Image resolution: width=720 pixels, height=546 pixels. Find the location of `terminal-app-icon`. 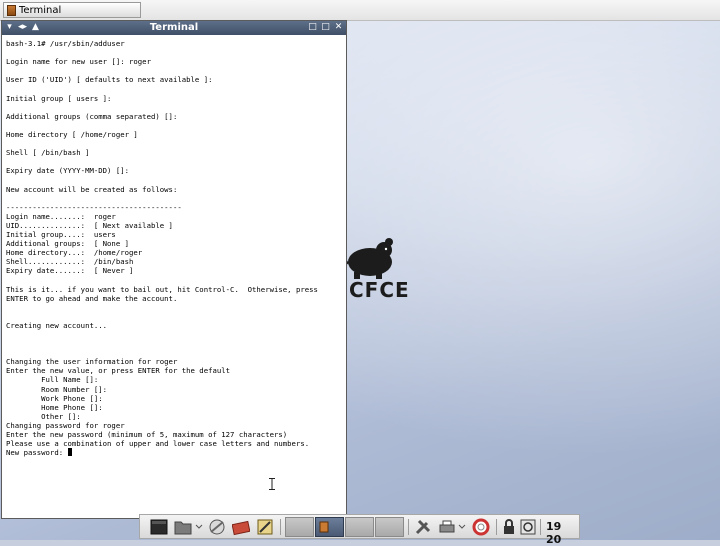

terminal-app-icon is located at coordinates (11, 10).